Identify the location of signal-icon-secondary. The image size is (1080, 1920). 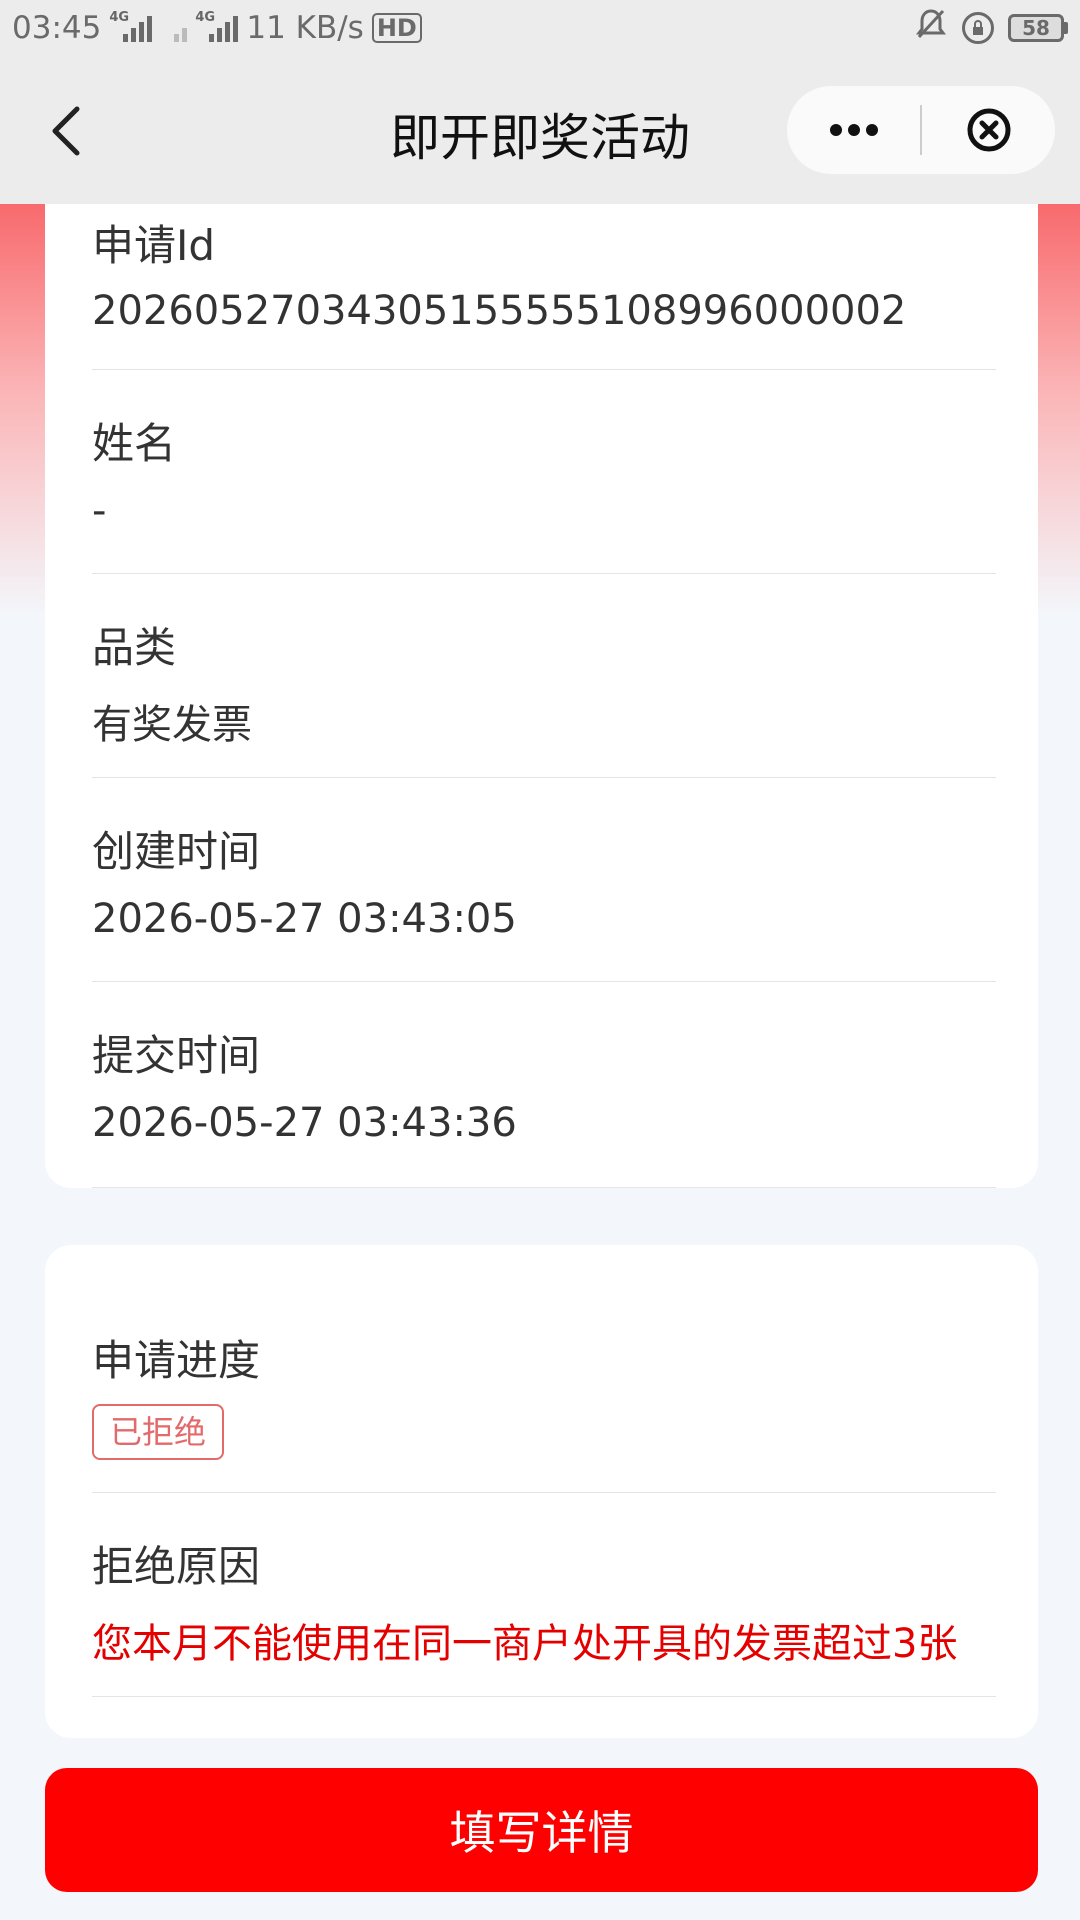
(174, 28).